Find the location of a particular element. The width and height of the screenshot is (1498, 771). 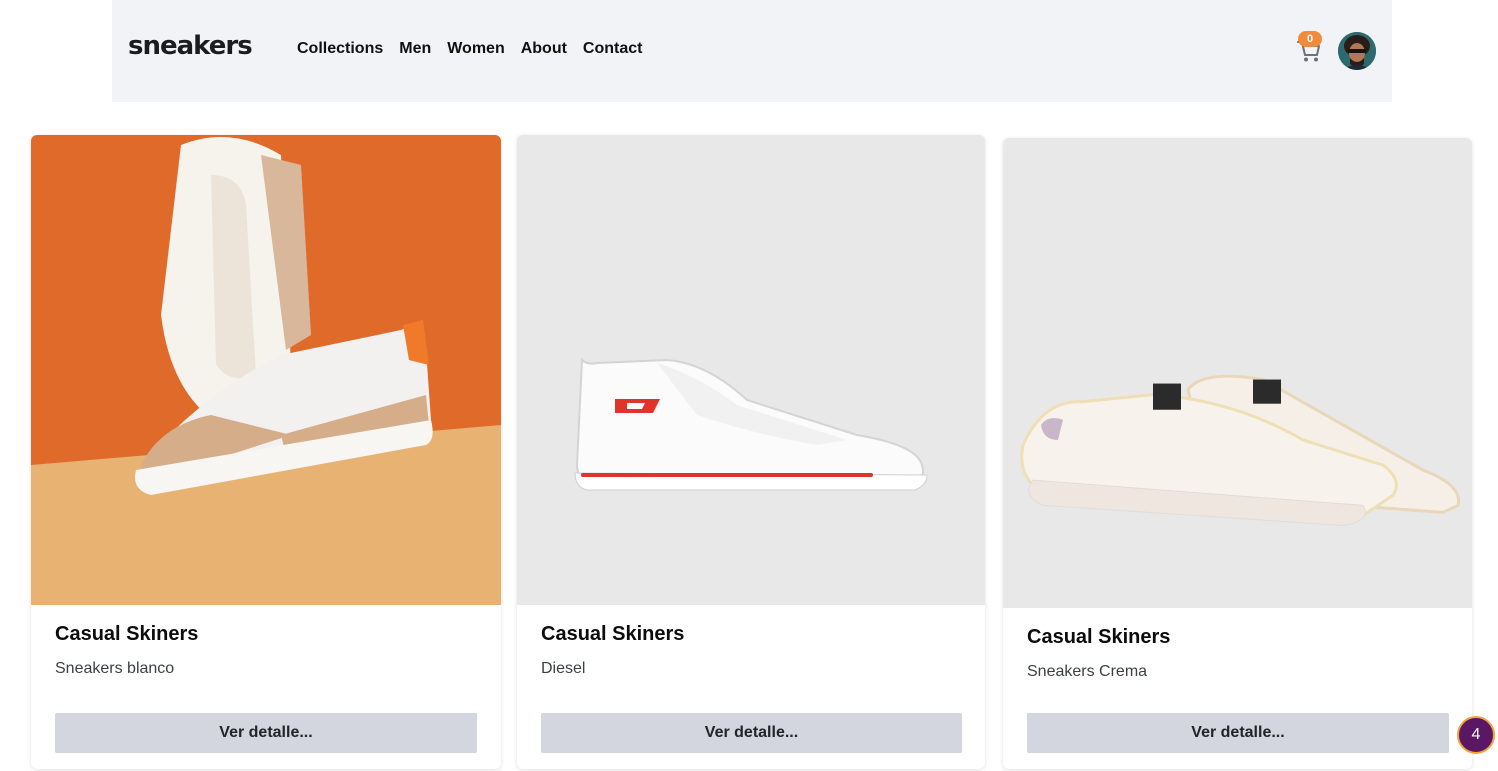

product-subtitle: Sneakers blanco is located at coordinates (115, 668).